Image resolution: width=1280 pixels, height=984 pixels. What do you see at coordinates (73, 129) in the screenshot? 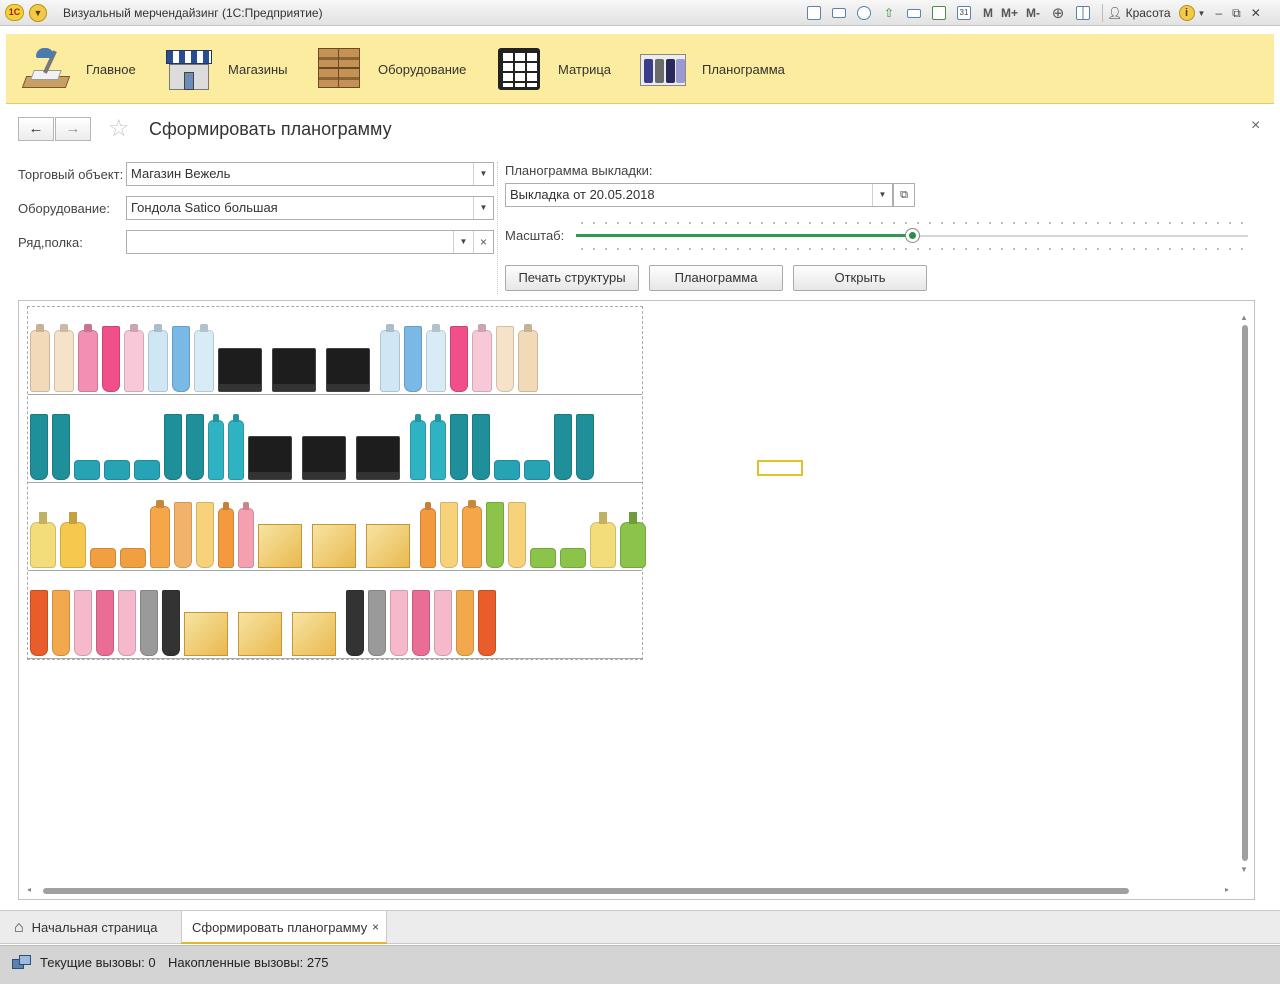
I see `forward-button: →` at bounding box center [73, 129].